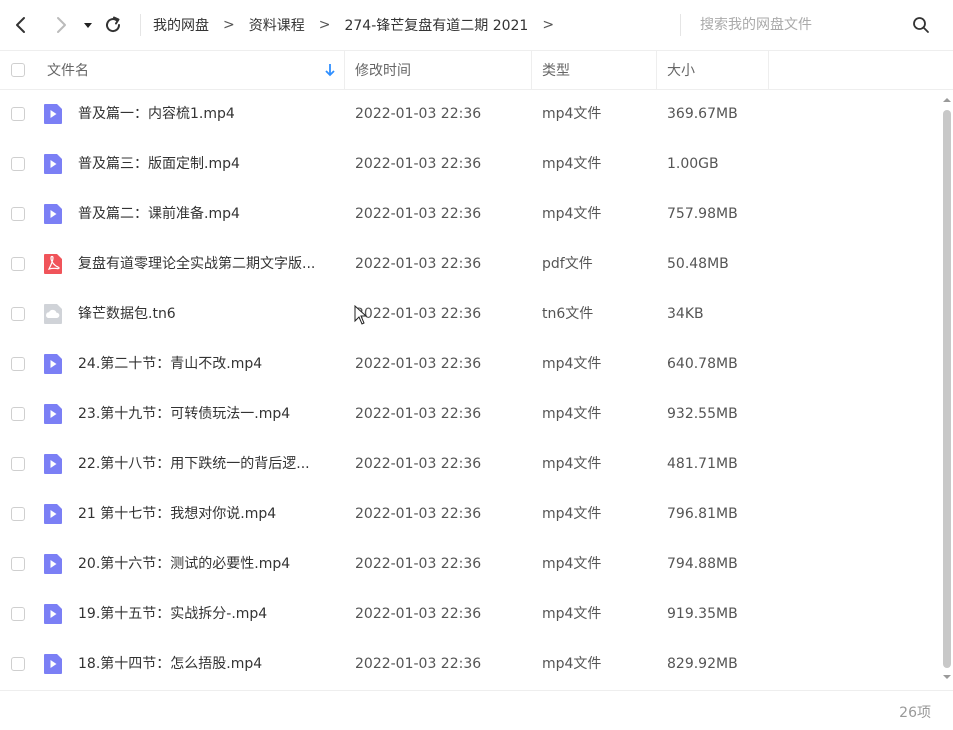 The width and height of the screenshot is (953, 730). Describe the element at coordinates (470, 314) in the screenshot. I see `table-row: 锋芒数据包.tn6 2022-01-03 22:36 tn6文件 34KB` at that location.